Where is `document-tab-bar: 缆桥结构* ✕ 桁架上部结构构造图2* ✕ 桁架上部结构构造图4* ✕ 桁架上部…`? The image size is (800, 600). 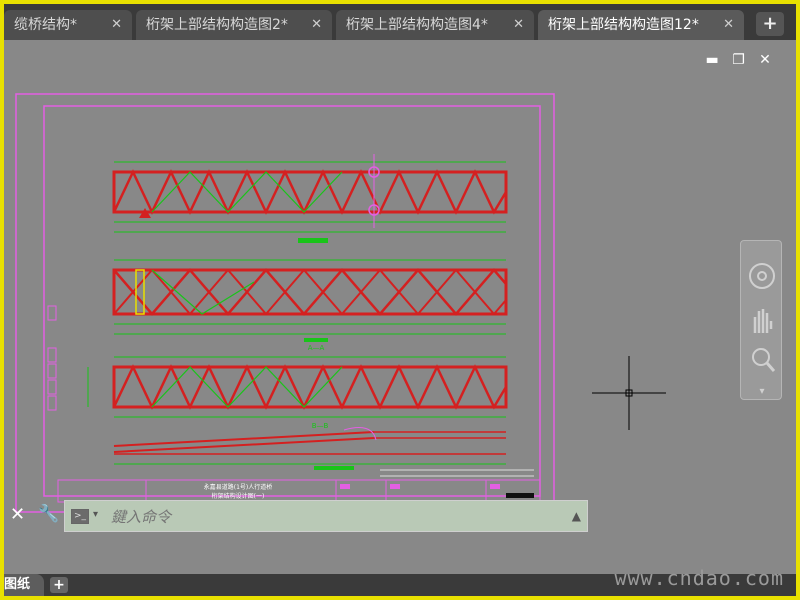
document-tab-bar: 缆桥结构* ✕ 桁架上部结构构造图2* ✕ 桁架上部结构构造图4* ✕ 桁架上部… is located at coordinates (400, 22).